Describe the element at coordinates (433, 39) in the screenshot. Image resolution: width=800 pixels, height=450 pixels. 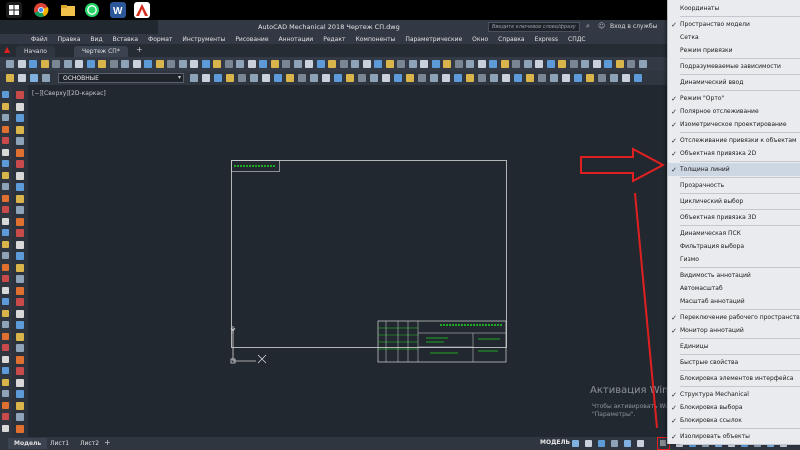
I see `menu-parametric: Параметрические` at that location.